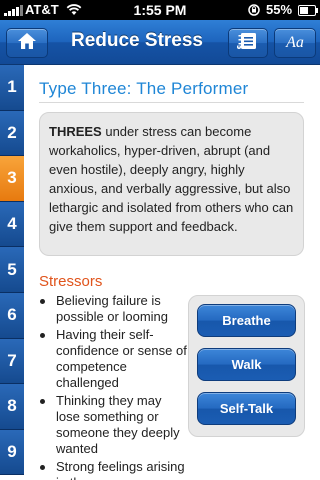 The image size is (320, 480). What do you see at coordinates (136, 40) in the screenshot?
I see `page-title: Reduce Stress` at bounding box center [136, 40].